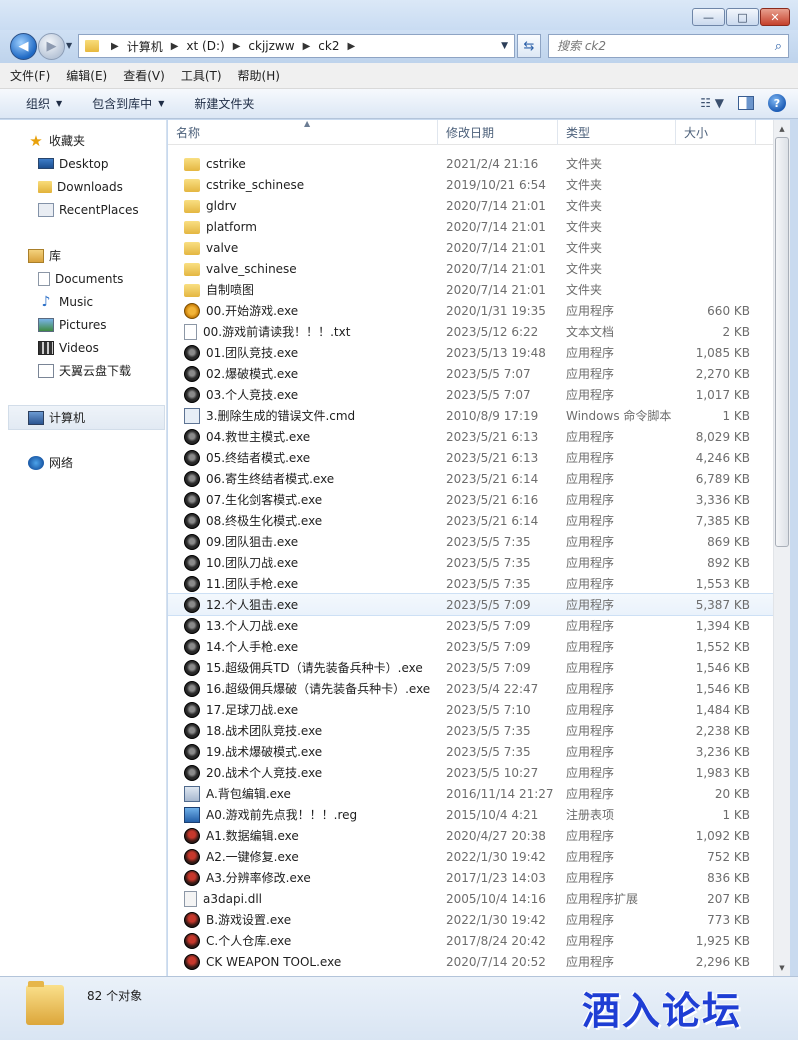  Describe the element at coordinates (712, 103) in the screenshot. I see `view-options-icon: ☷ ▼` at that location.